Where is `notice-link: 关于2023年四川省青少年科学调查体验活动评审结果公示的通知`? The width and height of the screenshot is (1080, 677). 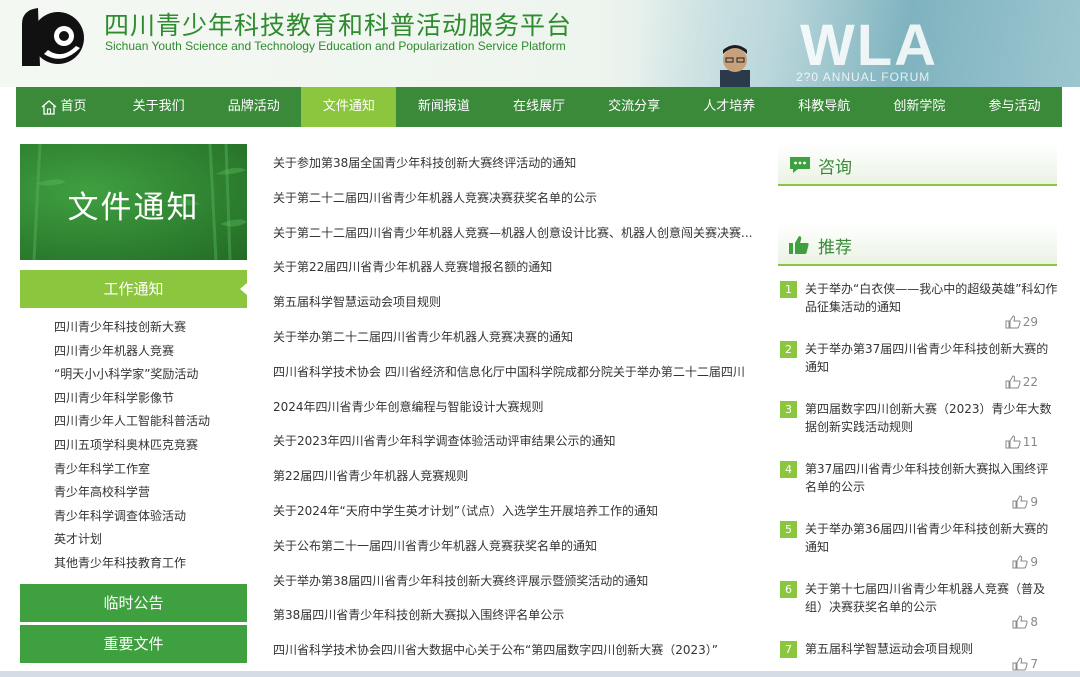
notice-link: 关于2023年四川省青少年科学调查体验活动评审结果公示的通知 is located at coordinates (518, 441).